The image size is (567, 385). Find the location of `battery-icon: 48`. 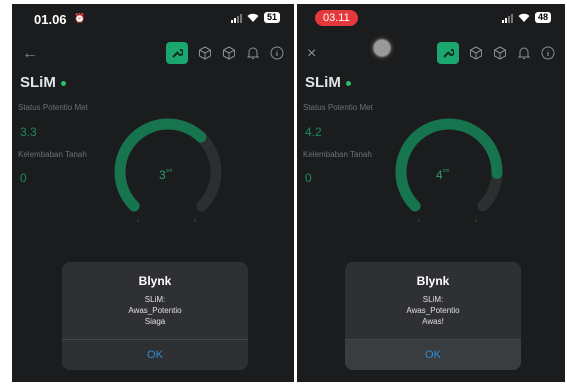

battery-icon: 48 is located at coordinates (542, 17).